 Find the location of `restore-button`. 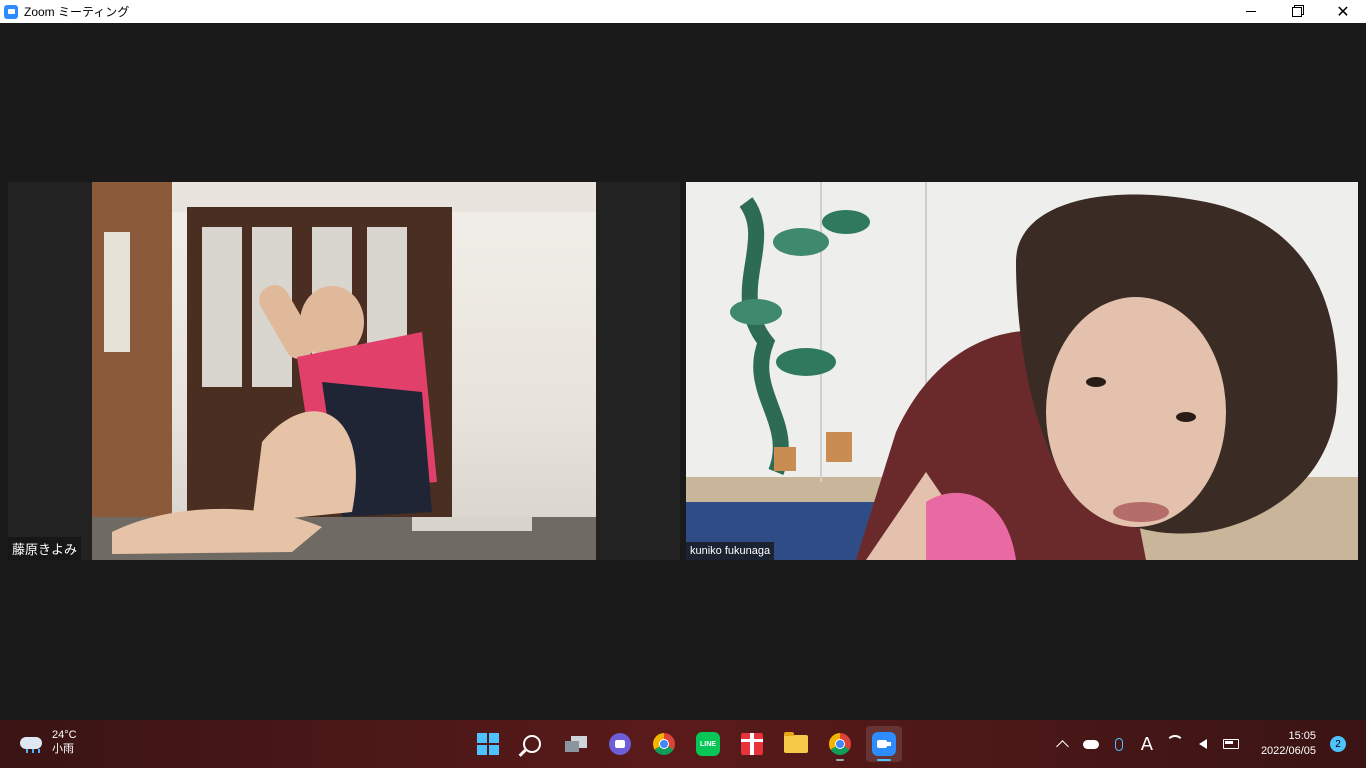

restore-button is located at coordinates (1297, 11).